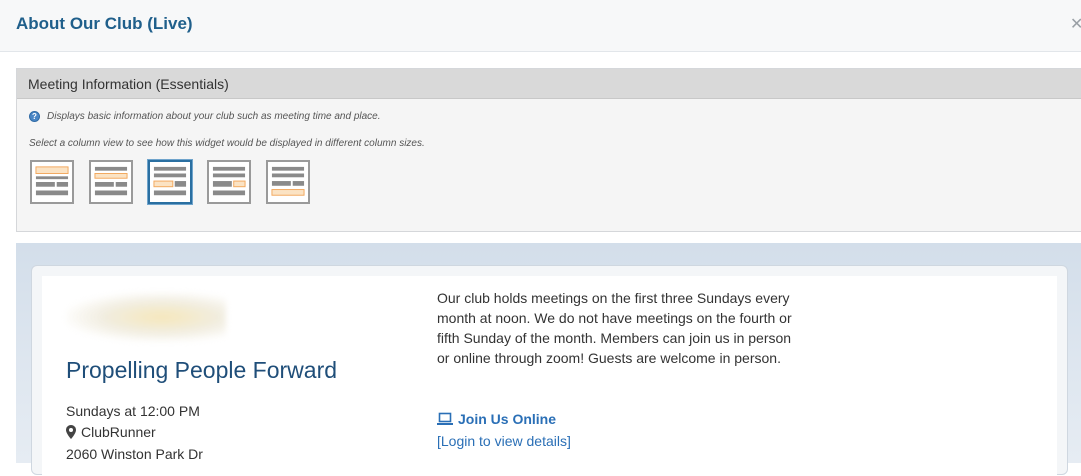 The width and height of the screenshot is (1081, 476). Describe the element at coordinates (202, 370) in the screenshot. I see `club-title: Propelling People Forward` at that location.